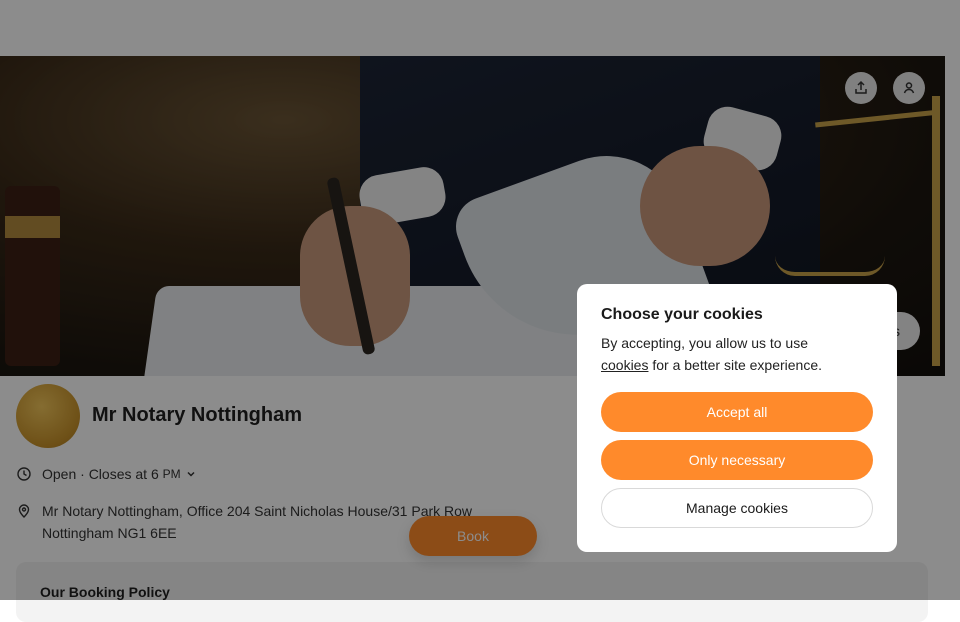  What do you see at coordinates (682, 314) in the screenshot?
I see `cookie-dialog-title: Choose your cookies` at bounding box center [682, 314].